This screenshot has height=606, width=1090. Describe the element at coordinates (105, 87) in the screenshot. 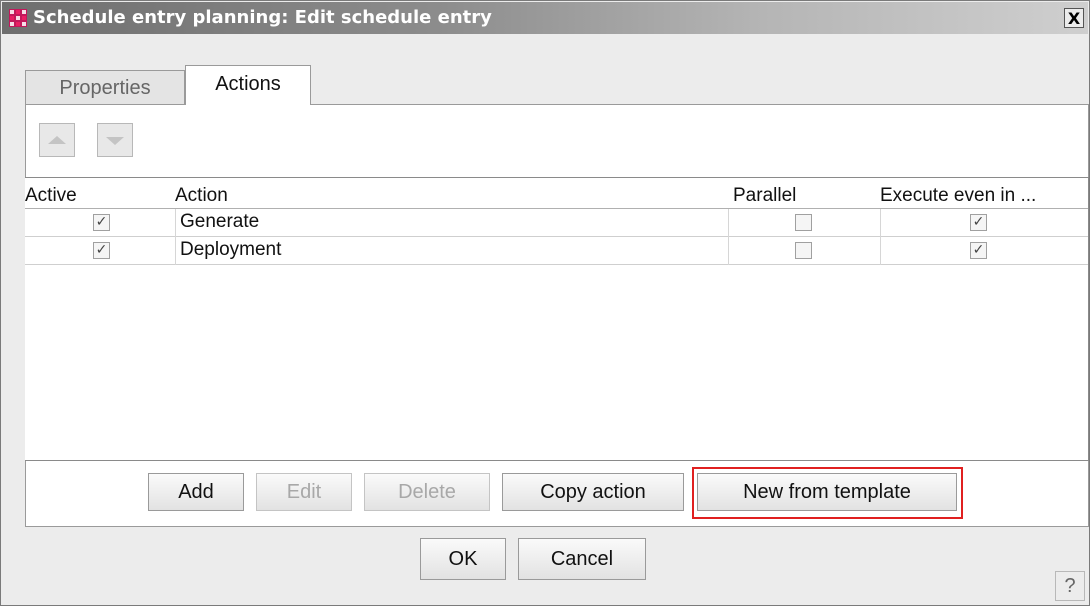

I see `tab-properties: Properties` at that location.